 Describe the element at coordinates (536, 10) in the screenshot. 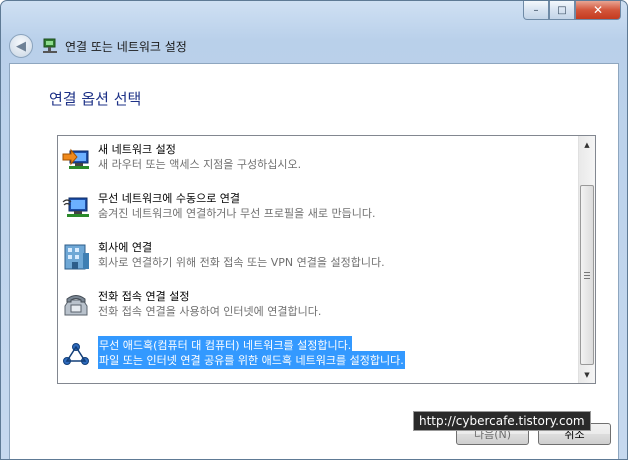

I see `minimize-button: –` at that location.